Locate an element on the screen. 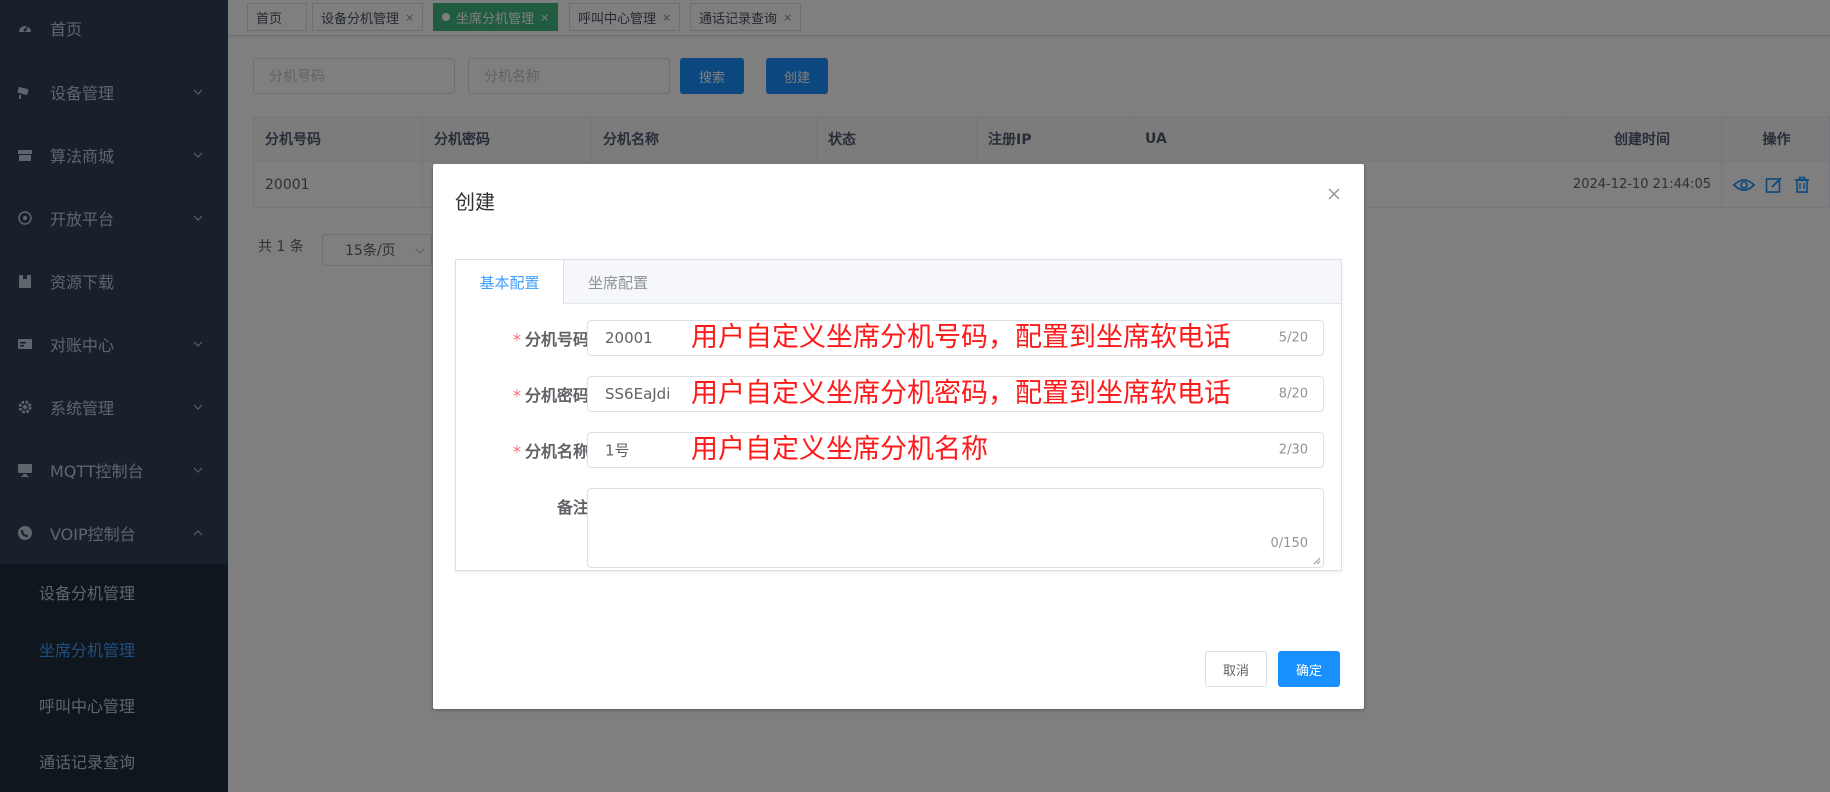 The width and height of the screenshot is (1830, 792). ext-name-label: * 分机名称 is located at coordinates (550, 451).